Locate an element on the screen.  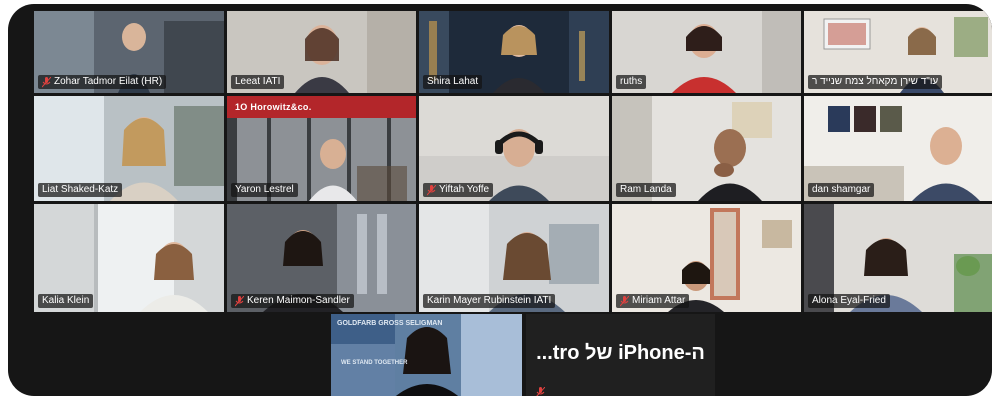
participant-name-tag: Yiftah Yoffe is located at coordinates (458, 190).